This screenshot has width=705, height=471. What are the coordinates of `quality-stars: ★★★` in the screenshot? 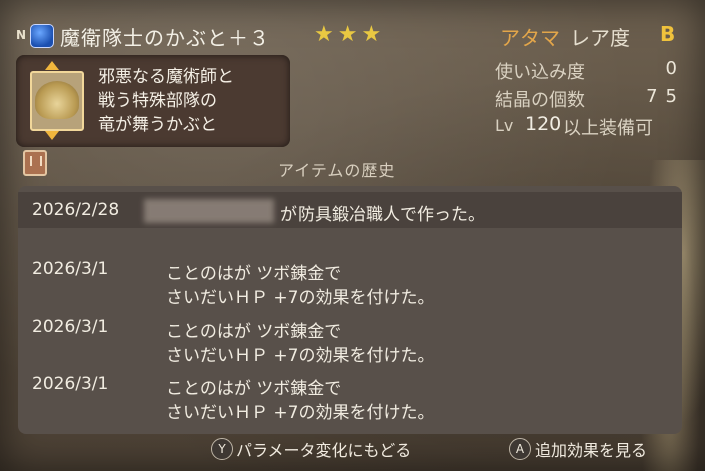 It's located at (350, 34).